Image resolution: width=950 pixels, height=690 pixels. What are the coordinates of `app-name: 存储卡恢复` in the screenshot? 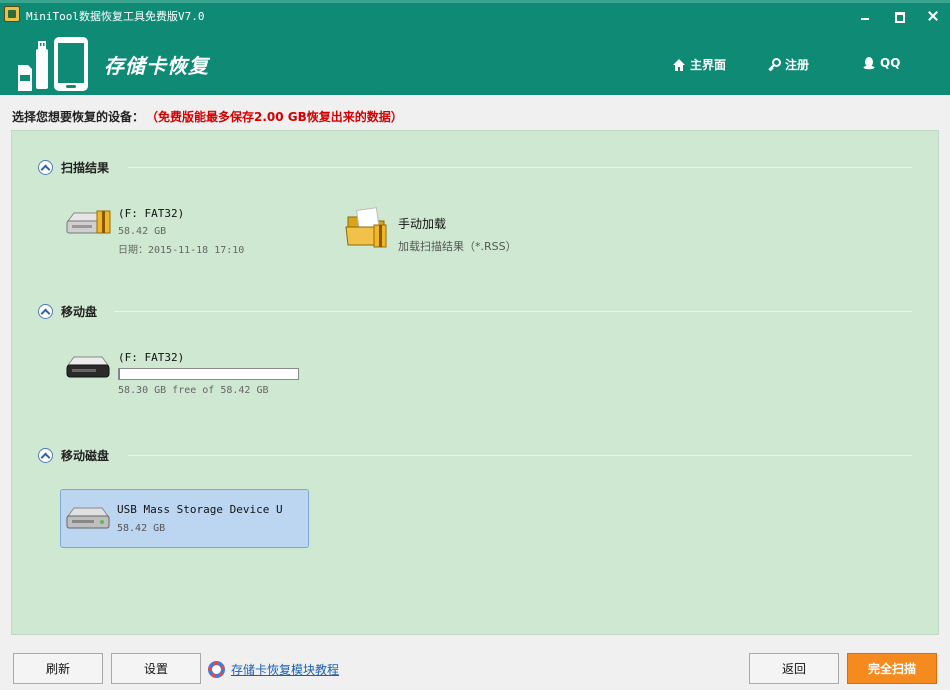 It's located at (156, 66).